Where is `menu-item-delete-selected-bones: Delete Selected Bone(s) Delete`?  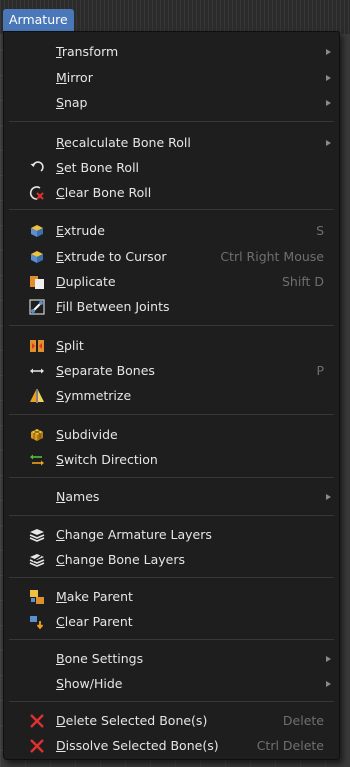
menu-item-delete-selected-bones: Delete Selected Bone(s) Delete is located at coordinates (171, 721).